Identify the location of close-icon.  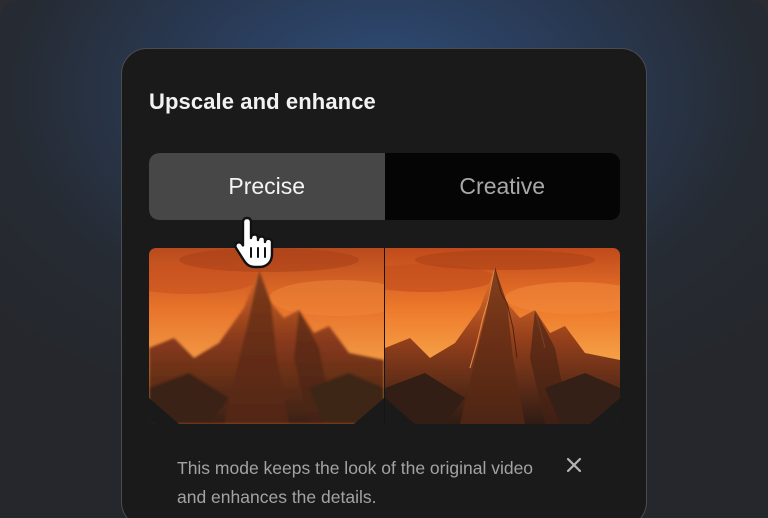
(574, 465).